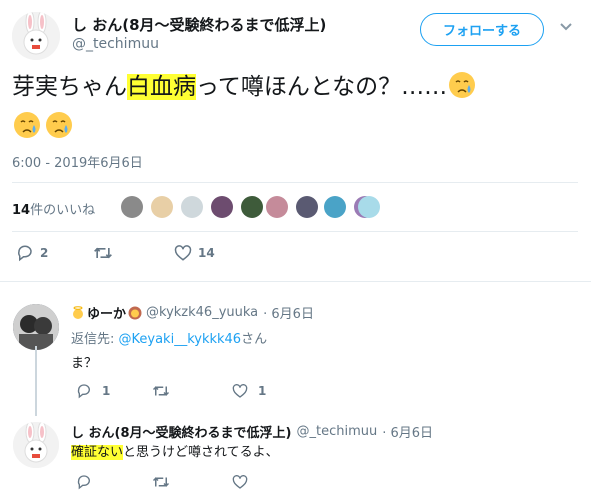 This screenshot has width=591, height=504. I want to click on reply-to-prefix: 返信先:, so click(95, 339).